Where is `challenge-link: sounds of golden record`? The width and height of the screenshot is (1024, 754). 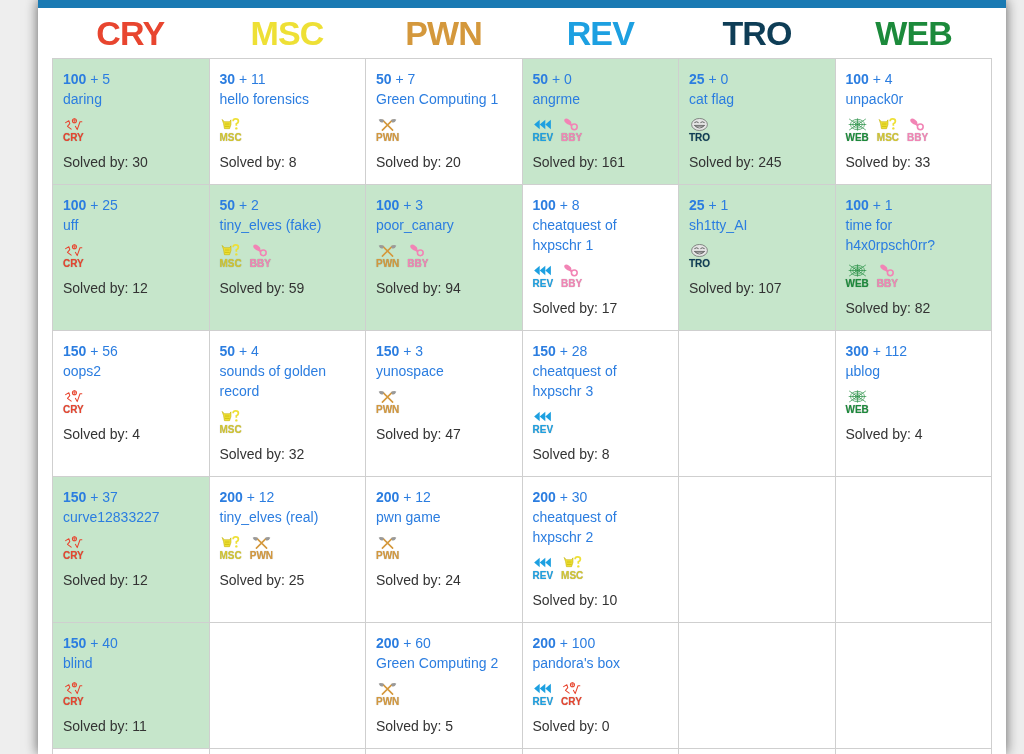
challenge-link: sounds of golden record is located at coordinates (287, 381).